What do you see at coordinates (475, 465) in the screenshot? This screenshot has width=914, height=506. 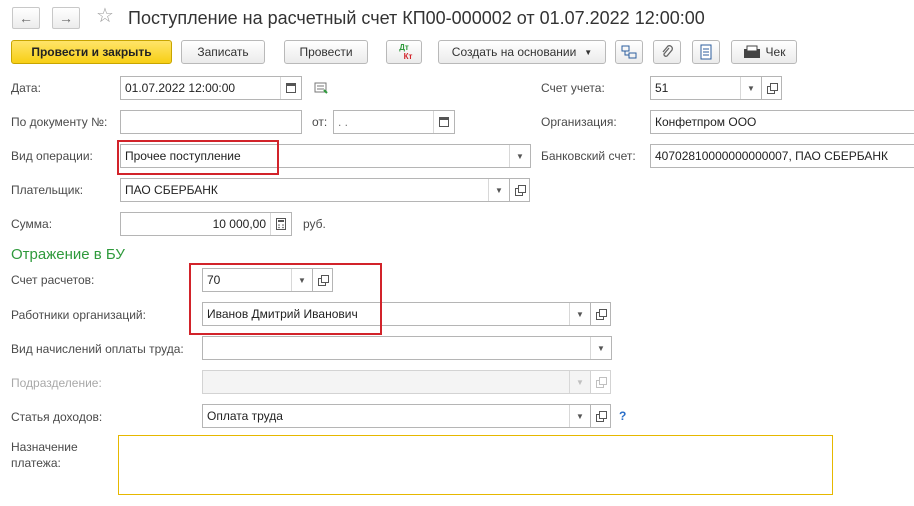 I see `purpose-textarea` at bounding box center [475, 465].